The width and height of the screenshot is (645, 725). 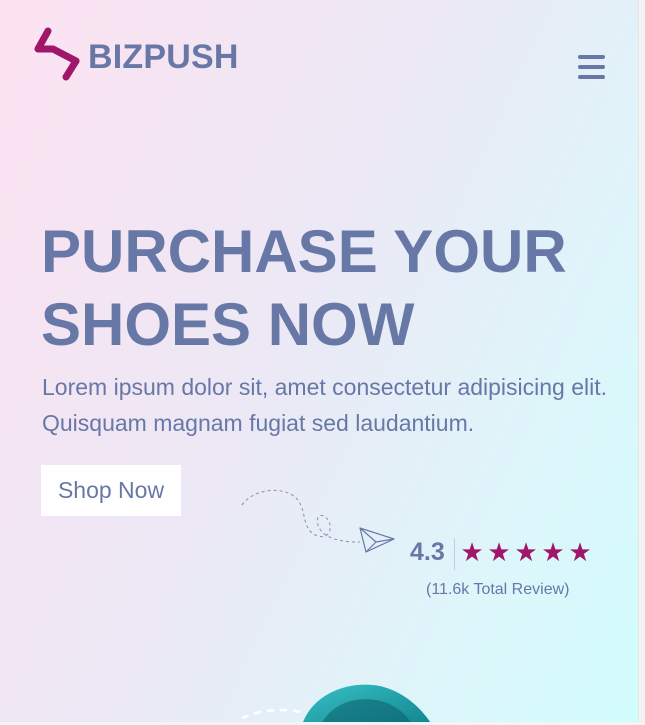 I want to click on paper-plane-icon, so click(x=318, y=521).